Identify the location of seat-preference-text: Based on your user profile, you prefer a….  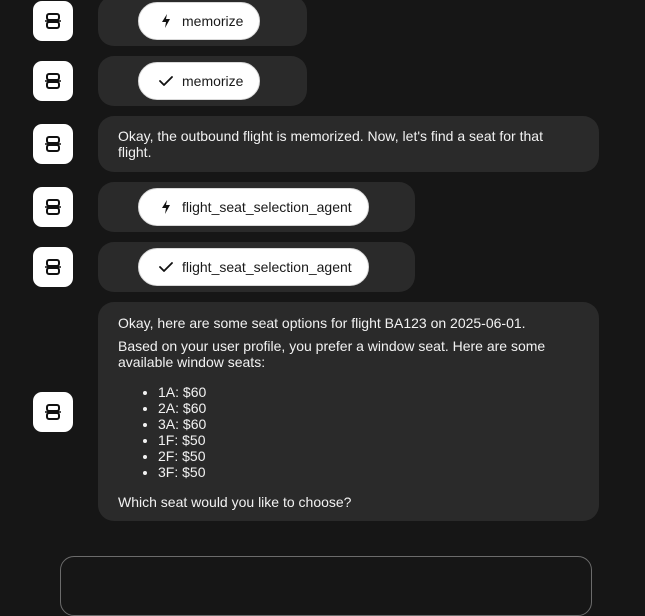
(332, 354).